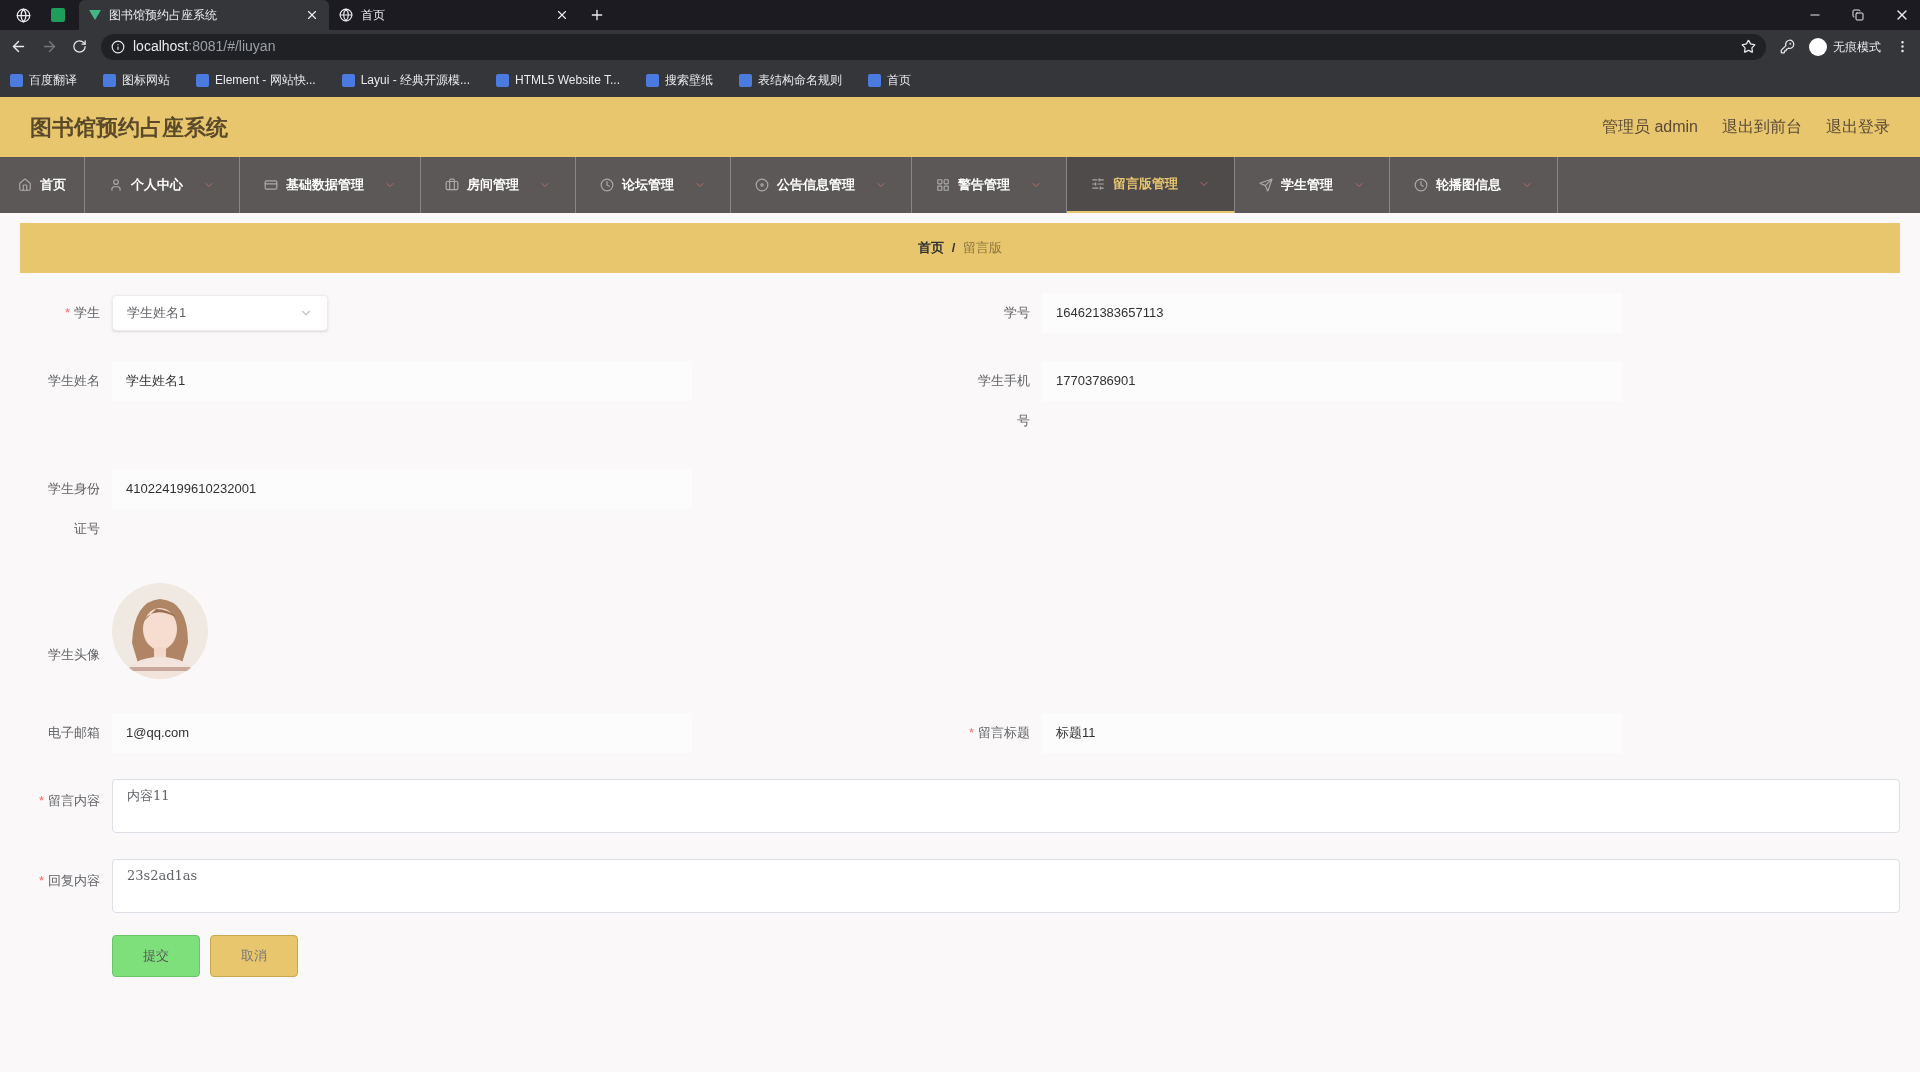  Describe the element at coordinates (74, 733) in the screenshot. I see `field-label: 电子邮箱` at that location.